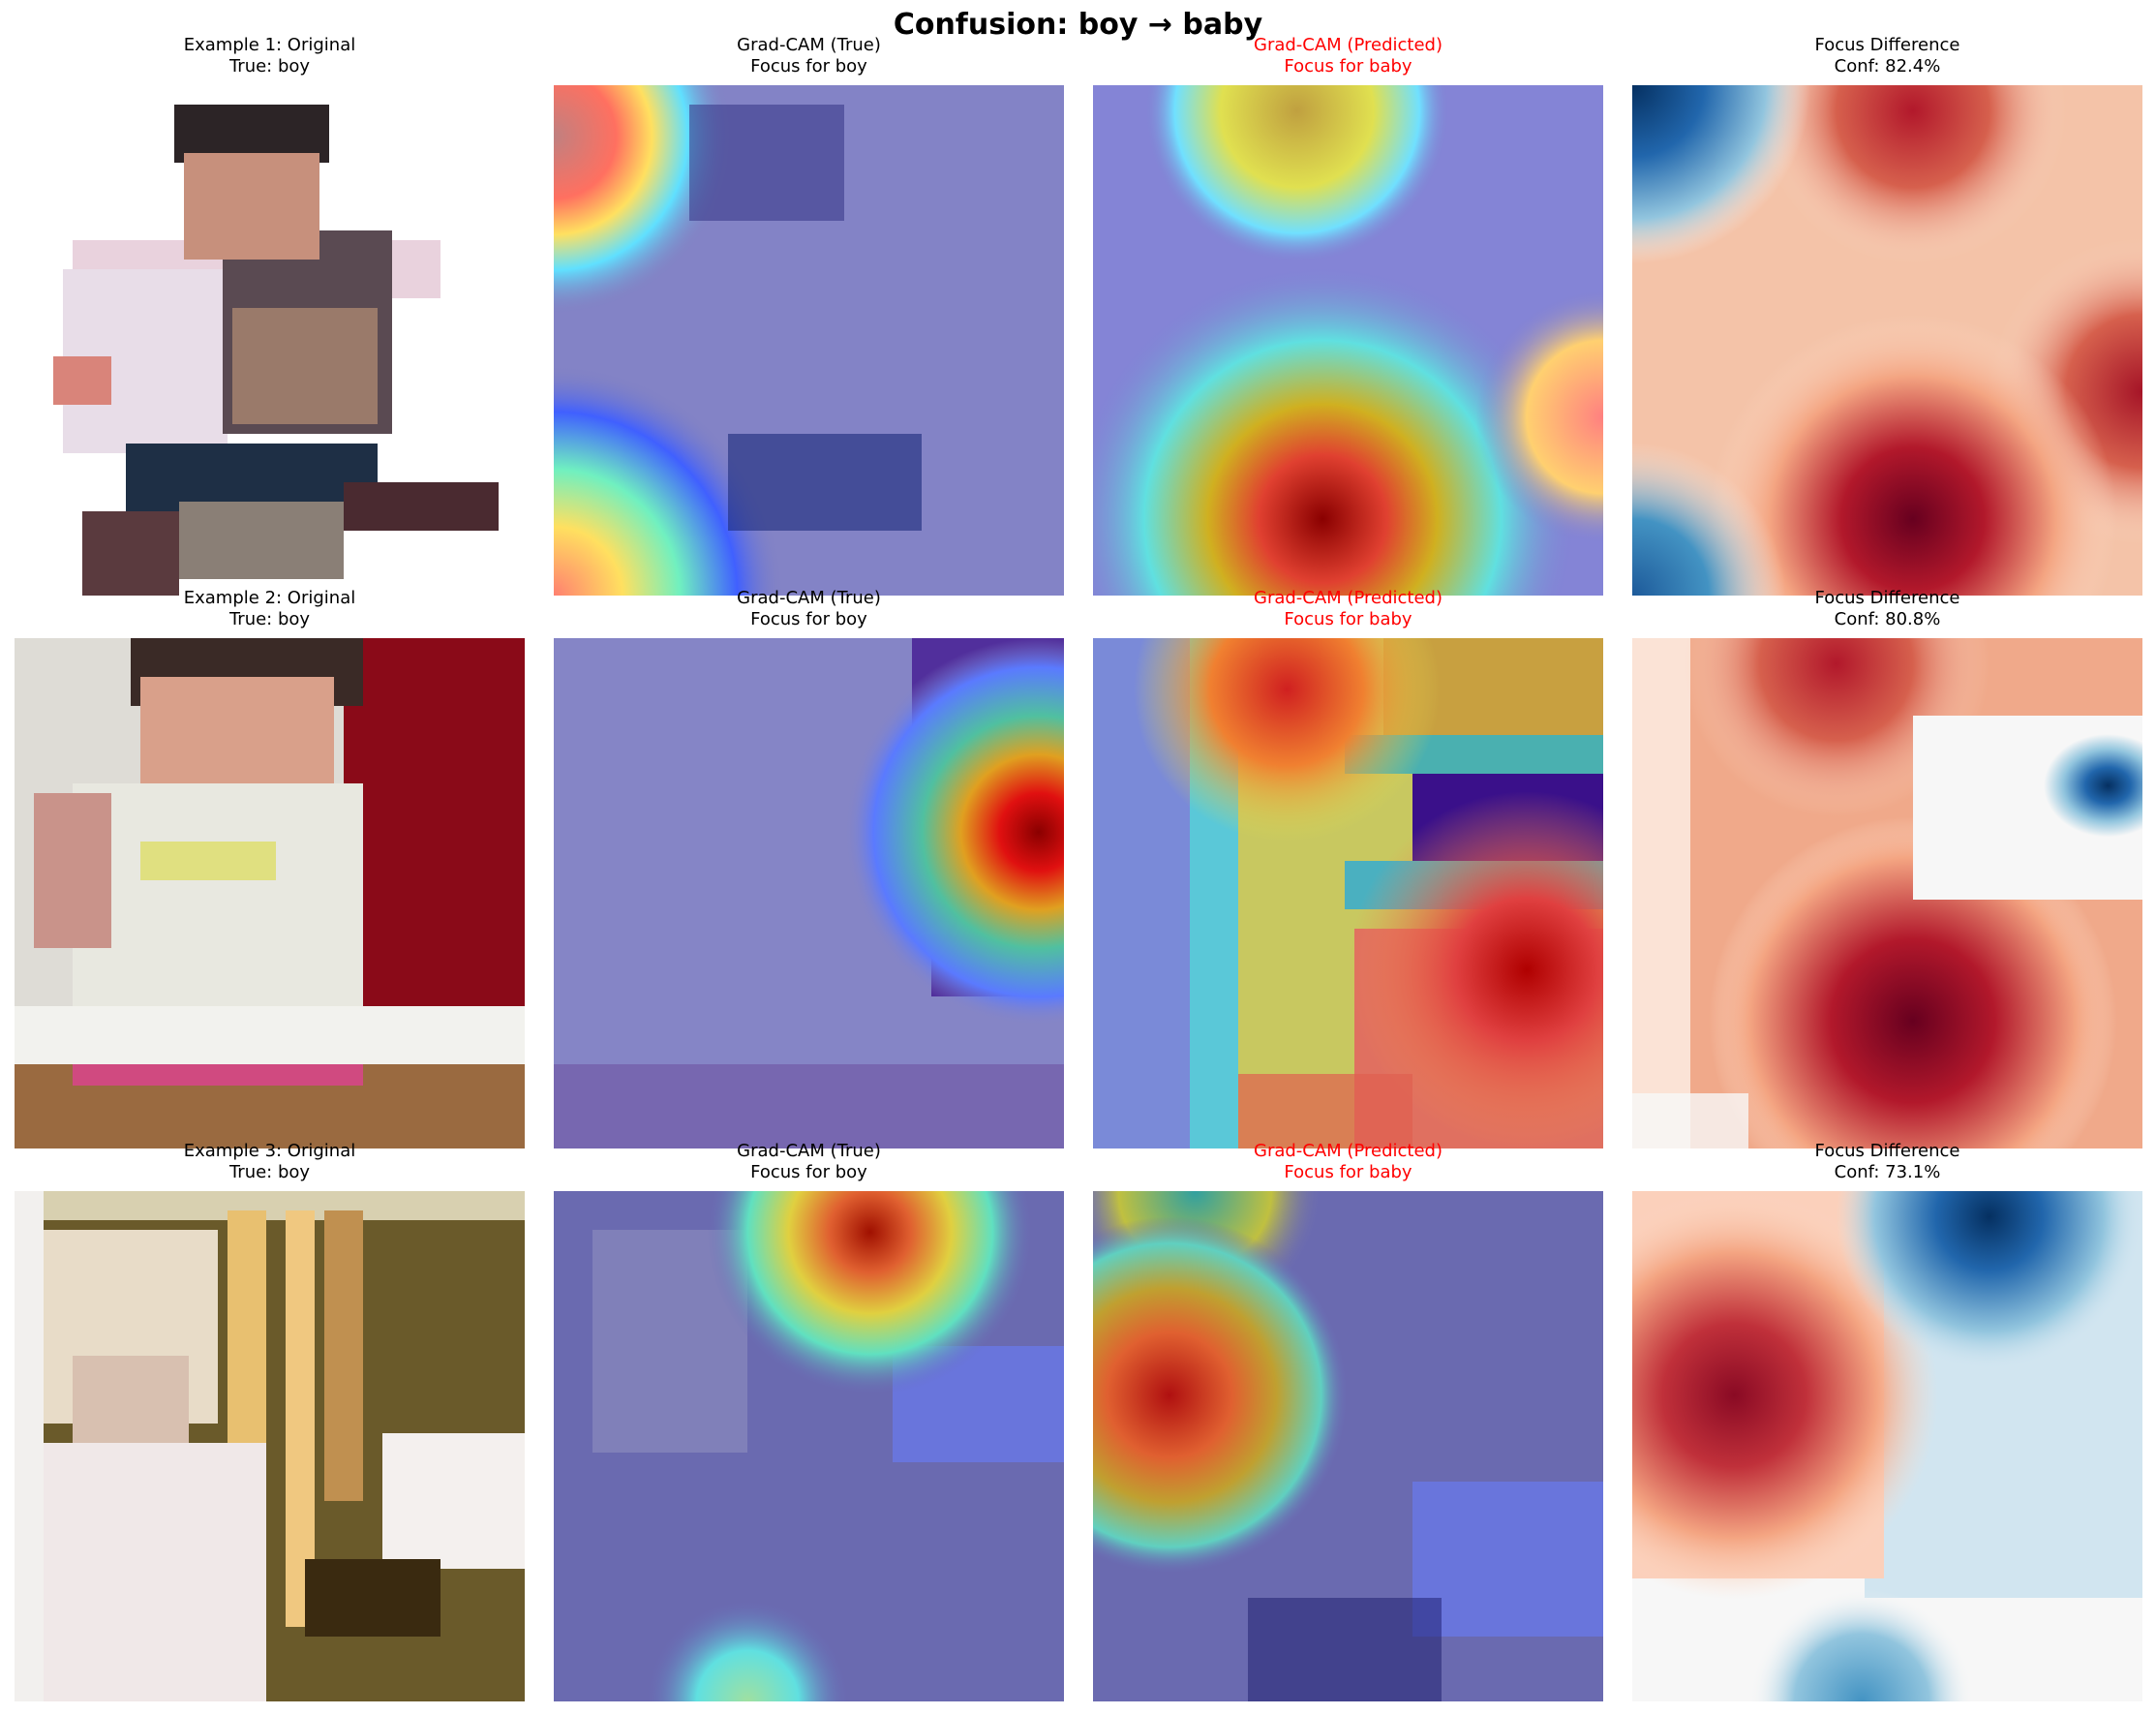 Image resolution: width=2156 pixels, height=1715 pixels. Describe the element at coordinates (269, 45) in the screenshot. I see `panel-title-line1: Example 1: Original` at that location.